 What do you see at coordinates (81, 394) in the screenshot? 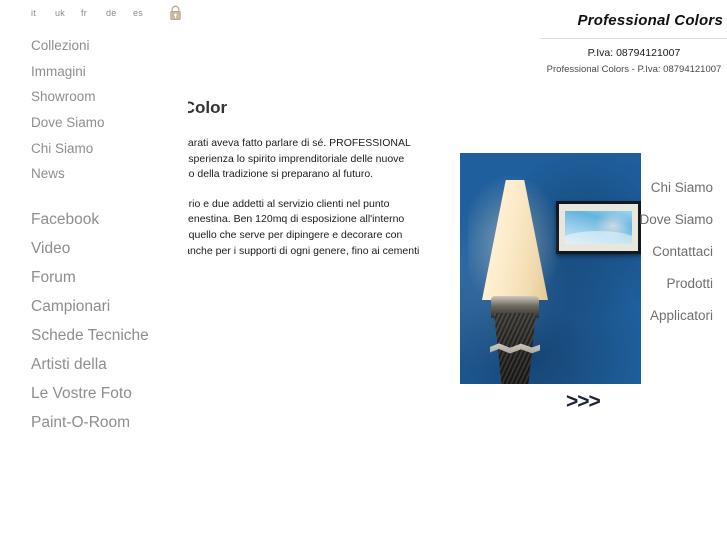
I see `sidebar-item-le-vostre-foto: Le Vostre Foto` at bounding box center [81, 394].